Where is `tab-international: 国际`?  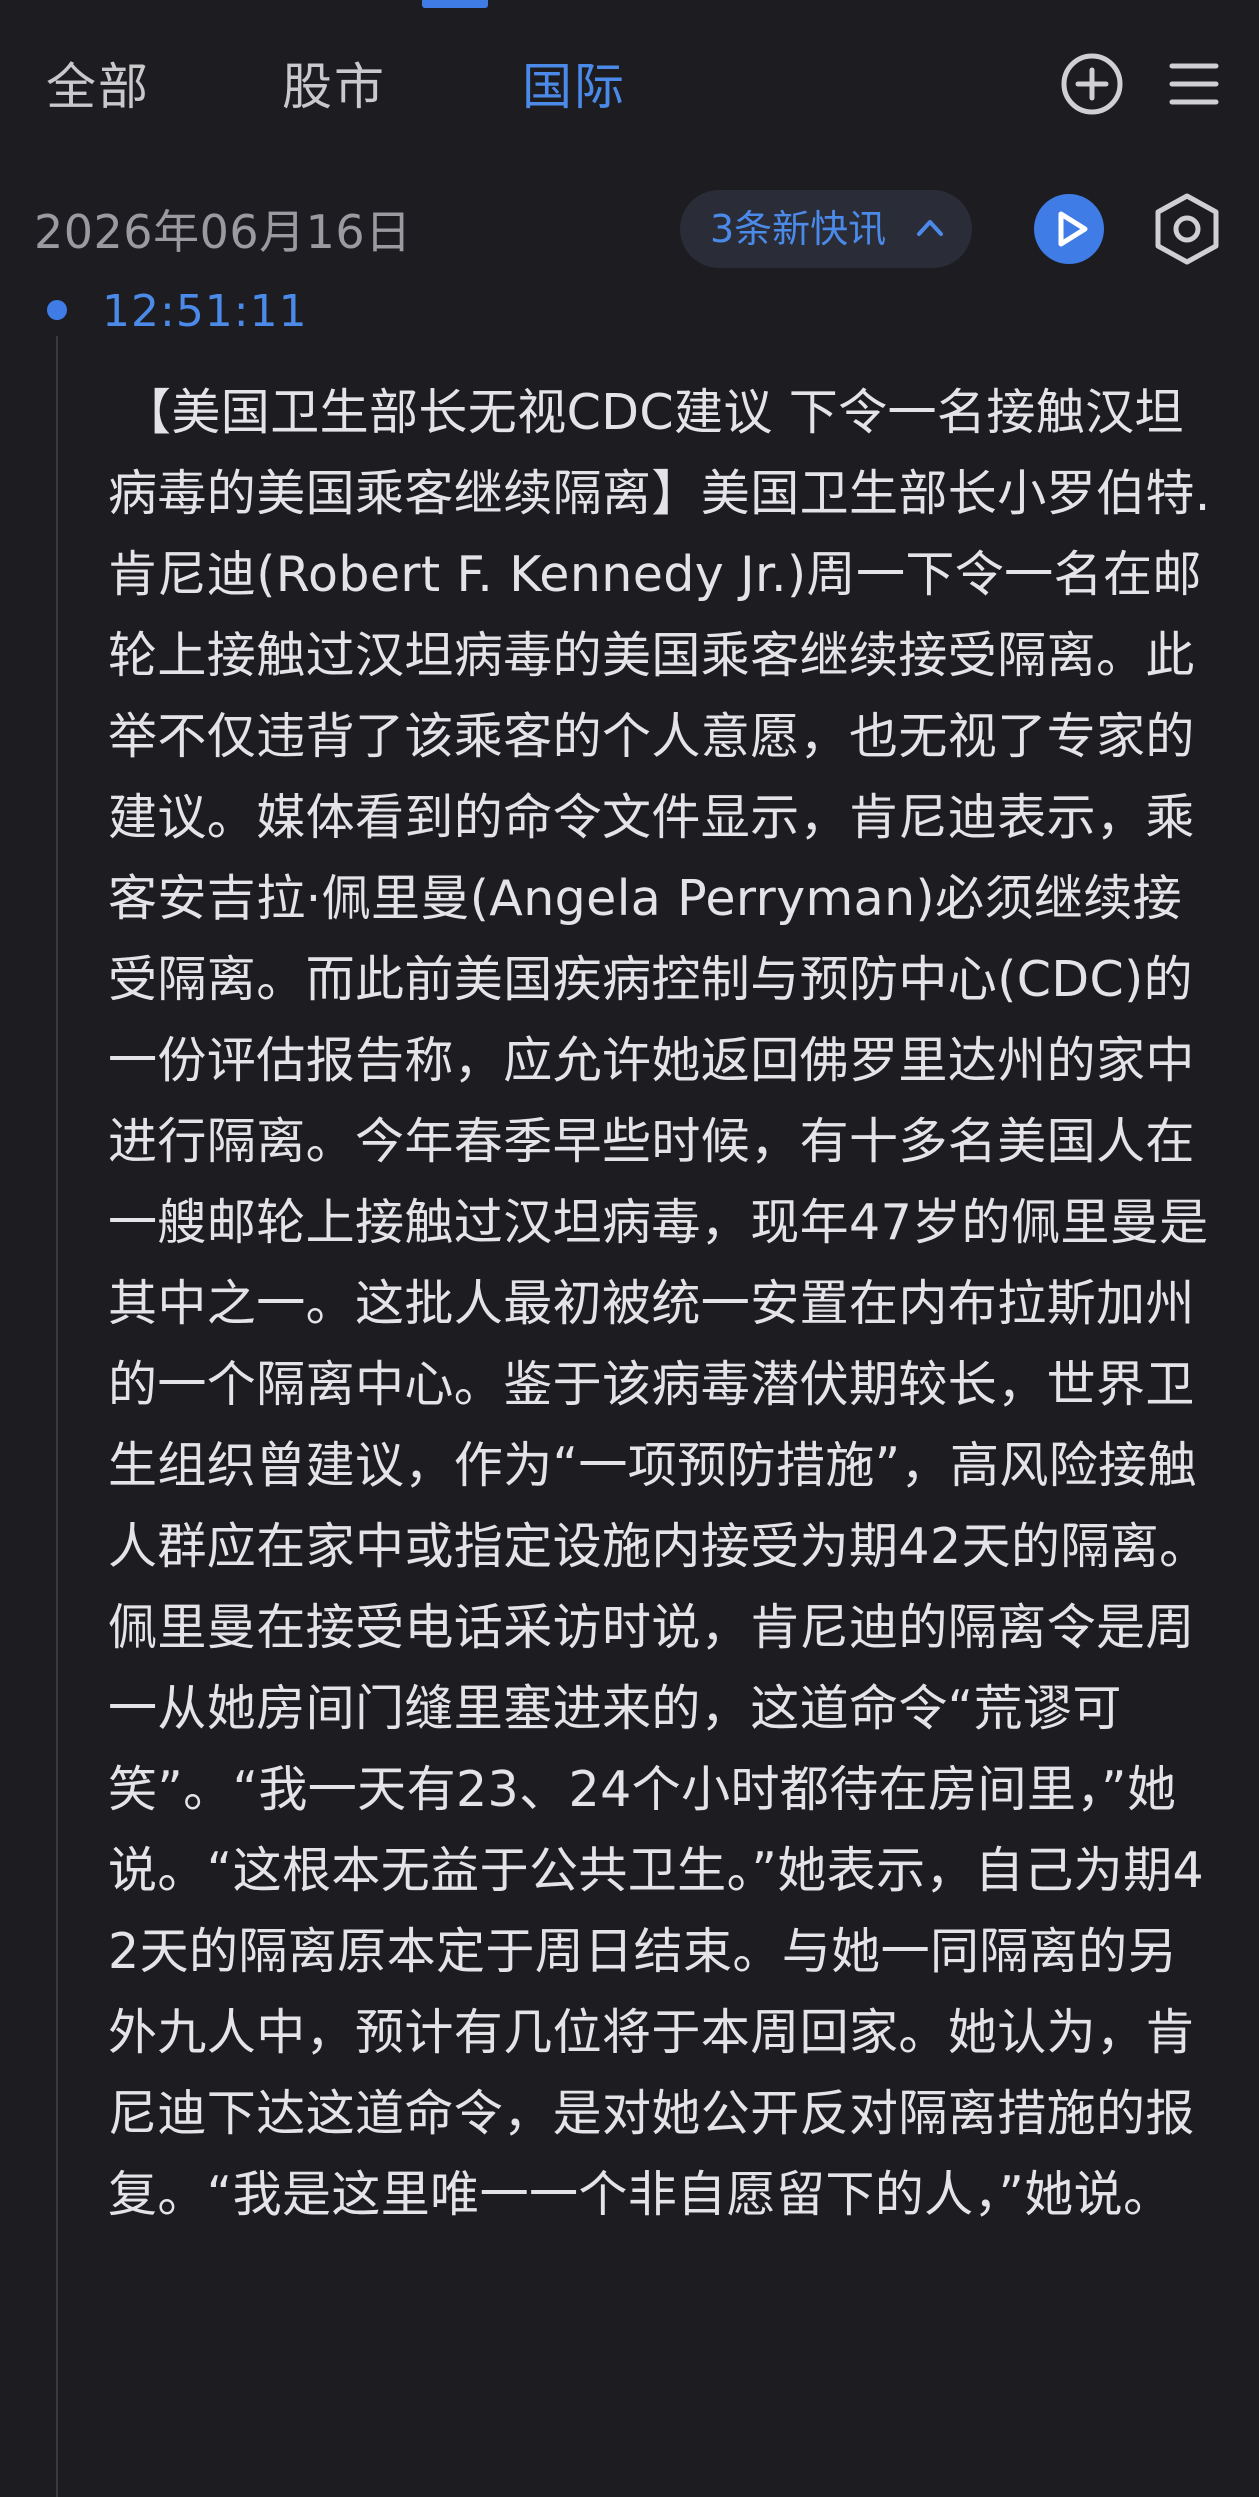
tab-international: 国际 is located at coordinates (574, 87).